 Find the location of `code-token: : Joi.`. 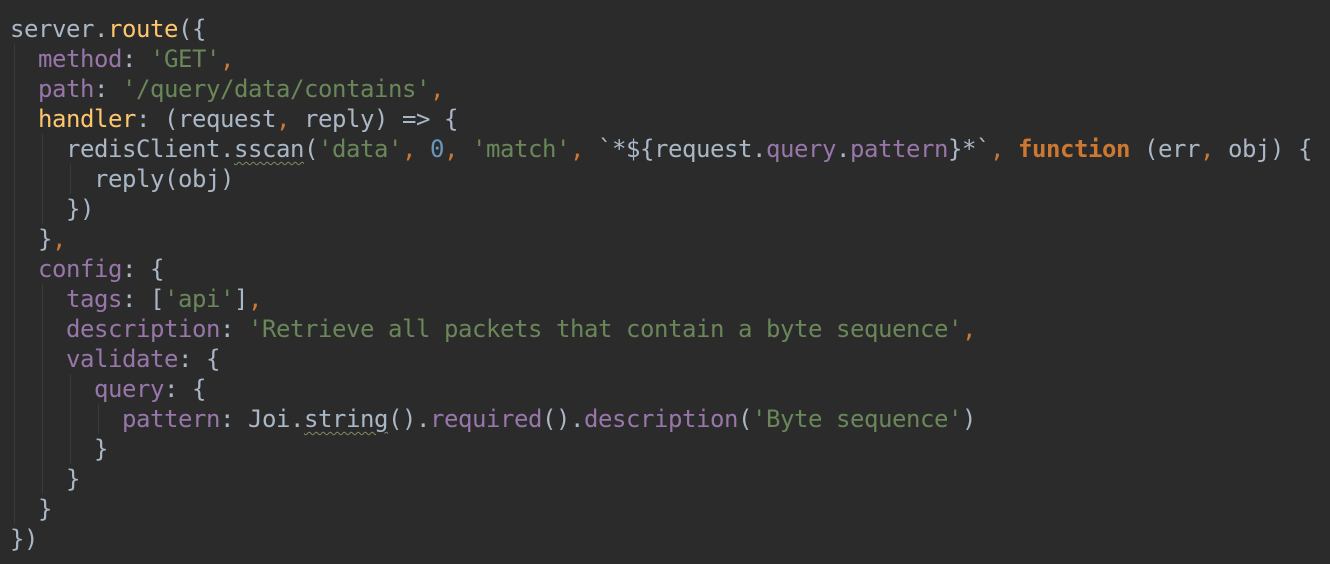

code-token: : Joi. is located at coordinates (262, 419).